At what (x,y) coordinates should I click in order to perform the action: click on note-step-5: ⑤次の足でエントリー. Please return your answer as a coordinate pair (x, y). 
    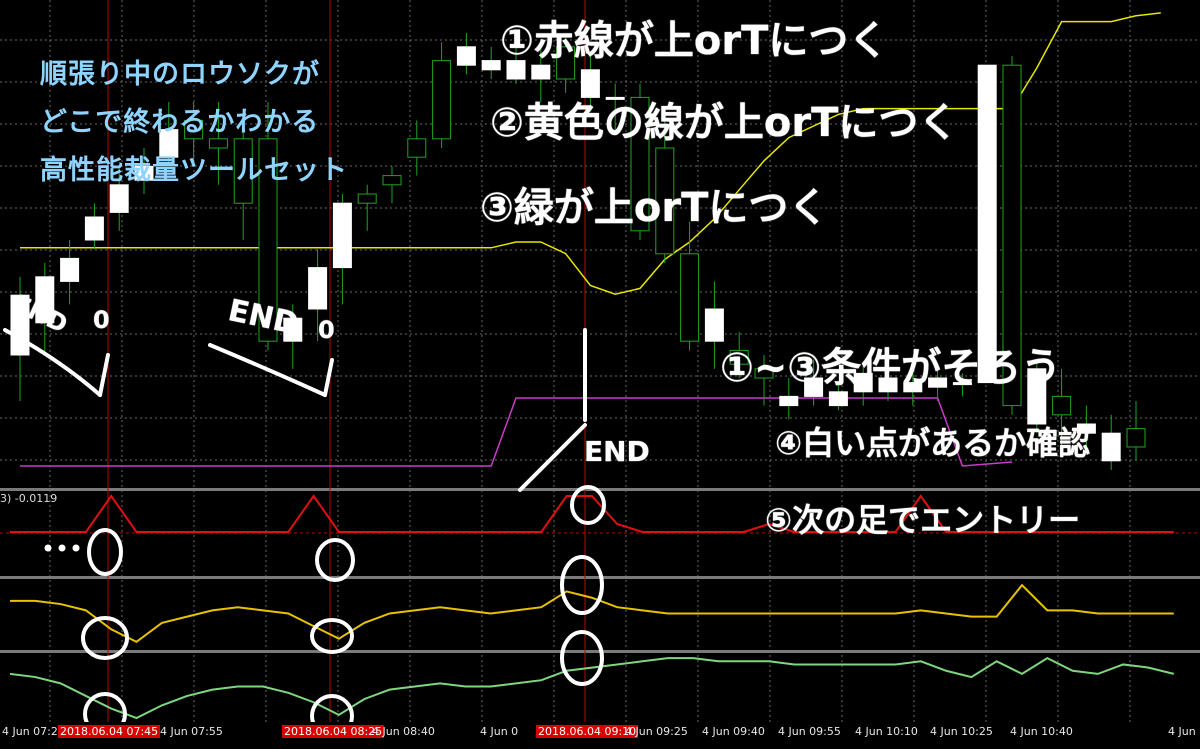
    Looking at the image, I should click on (923, 520).